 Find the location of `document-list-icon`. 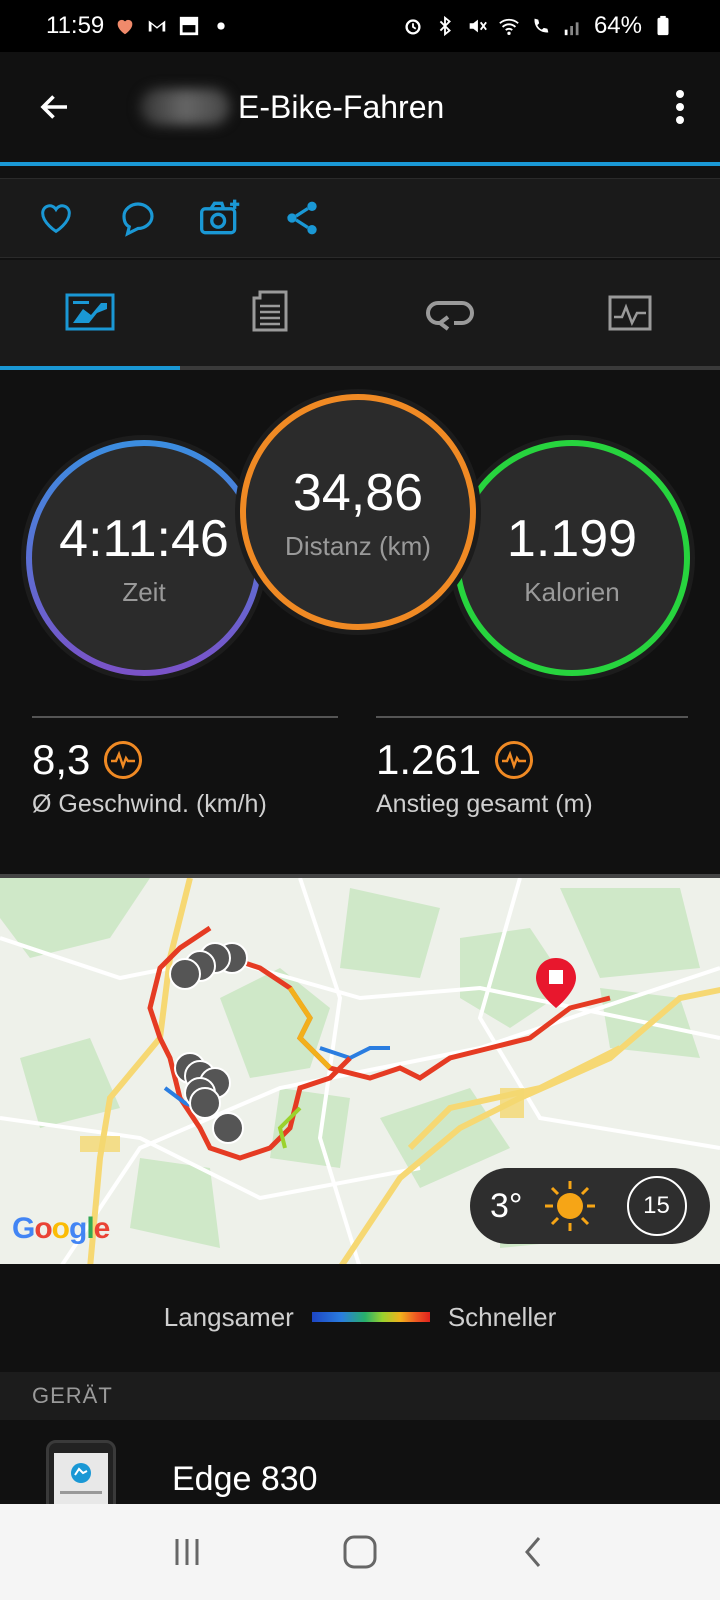

document-list-icon is located at coordinates (270, 311).